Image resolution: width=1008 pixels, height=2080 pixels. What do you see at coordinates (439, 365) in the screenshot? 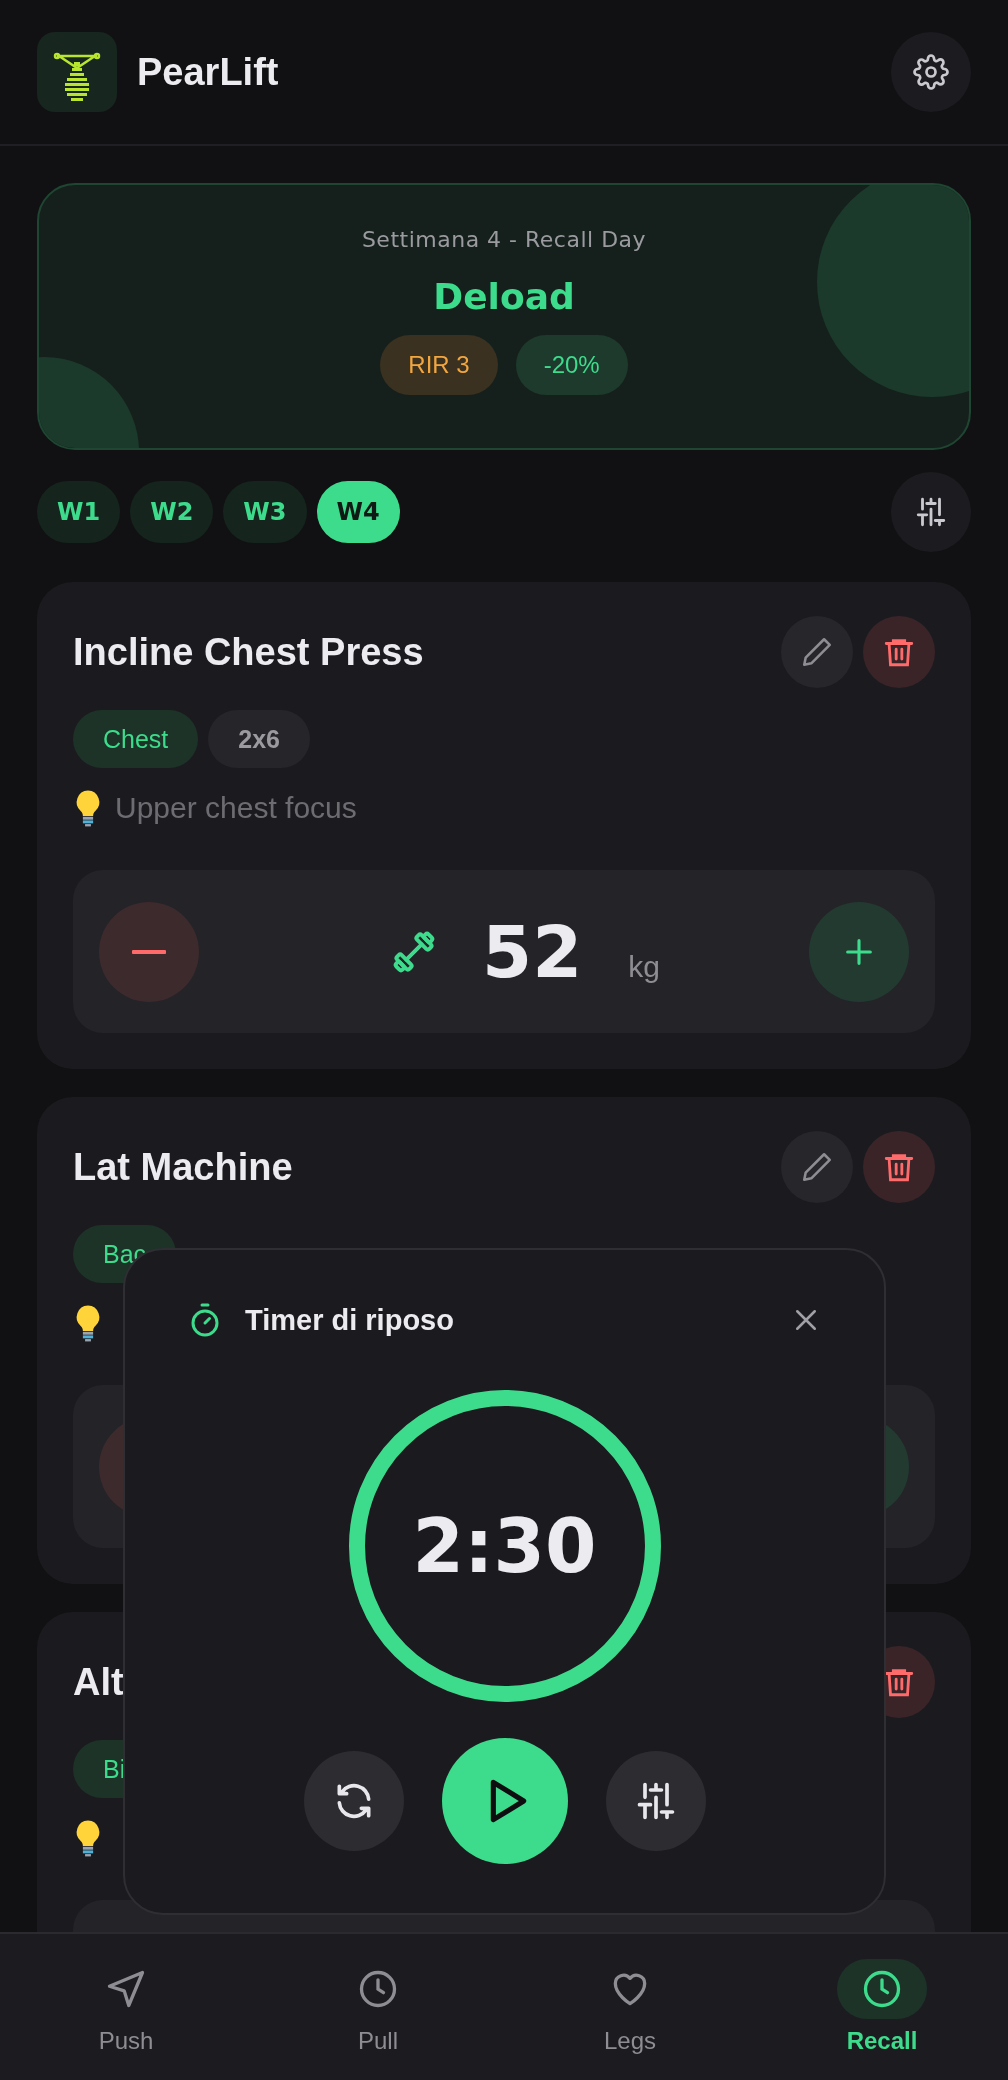
I see `badge: RIR 3` at bounding box center [439, 365].